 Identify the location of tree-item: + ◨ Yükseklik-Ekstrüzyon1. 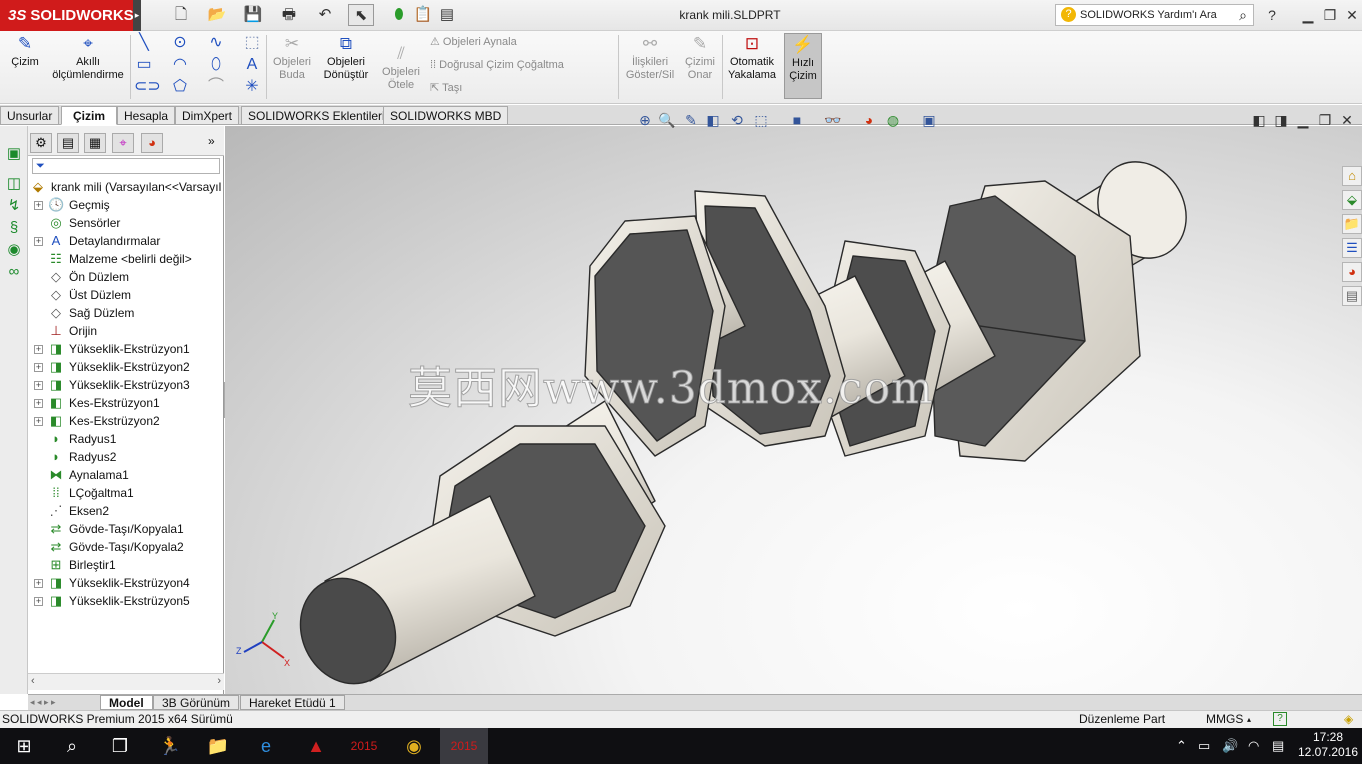
(126, 349).